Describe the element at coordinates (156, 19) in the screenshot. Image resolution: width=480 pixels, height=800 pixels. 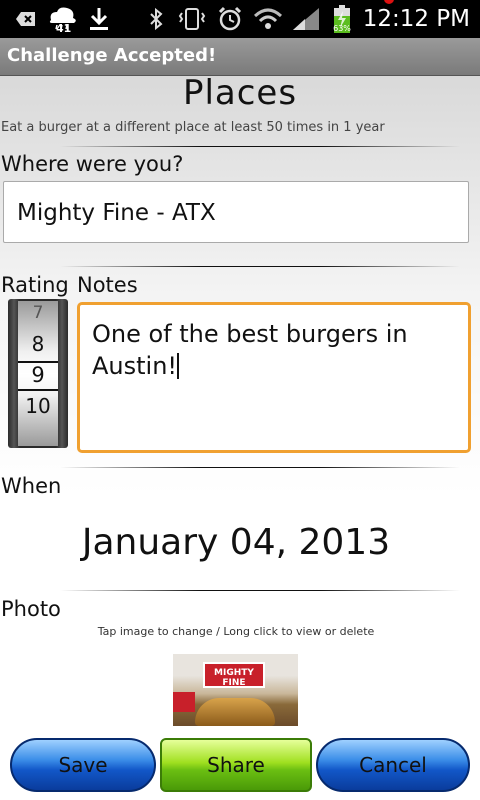
I see `bluetooth-icon` at that location.